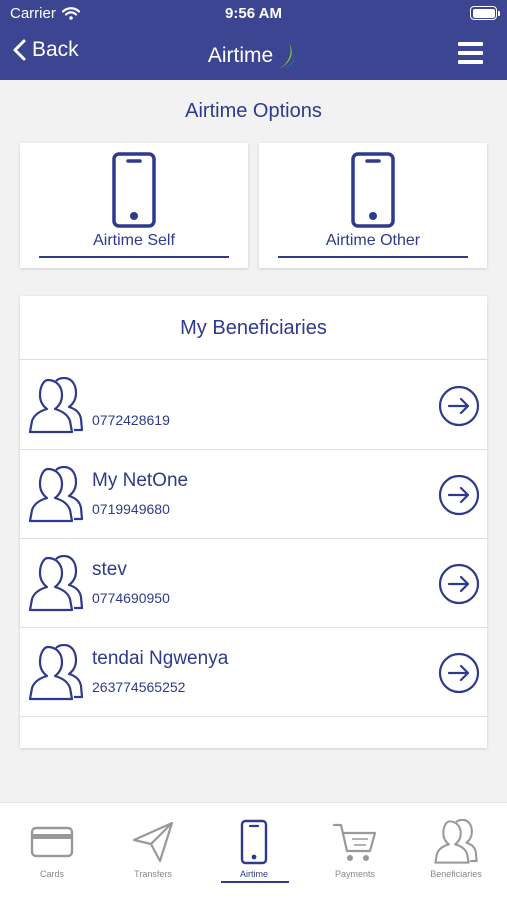  Describe the element at coordinates (287, 56) in the screenshot. I see `brand-logo-icon` at that location.